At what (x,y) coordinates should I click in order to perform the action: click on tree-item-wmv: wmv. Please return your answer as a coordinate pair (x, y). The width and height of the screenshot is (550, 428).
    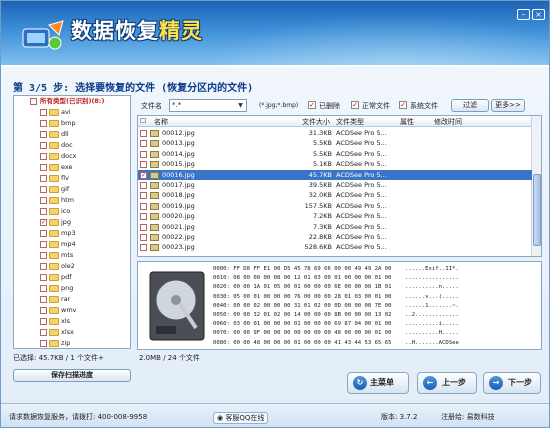
    Looking at the image, I should click on (72, 310).